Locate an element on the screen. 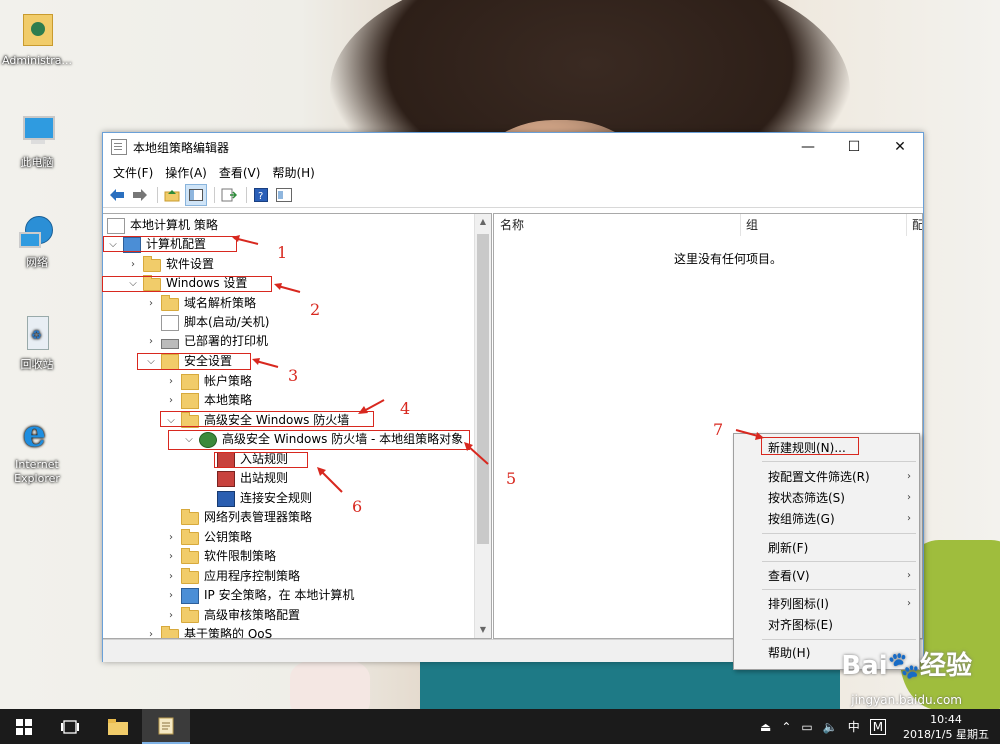  watermark-url: jingyan.baidu.com is located at coordinates (906, 700).